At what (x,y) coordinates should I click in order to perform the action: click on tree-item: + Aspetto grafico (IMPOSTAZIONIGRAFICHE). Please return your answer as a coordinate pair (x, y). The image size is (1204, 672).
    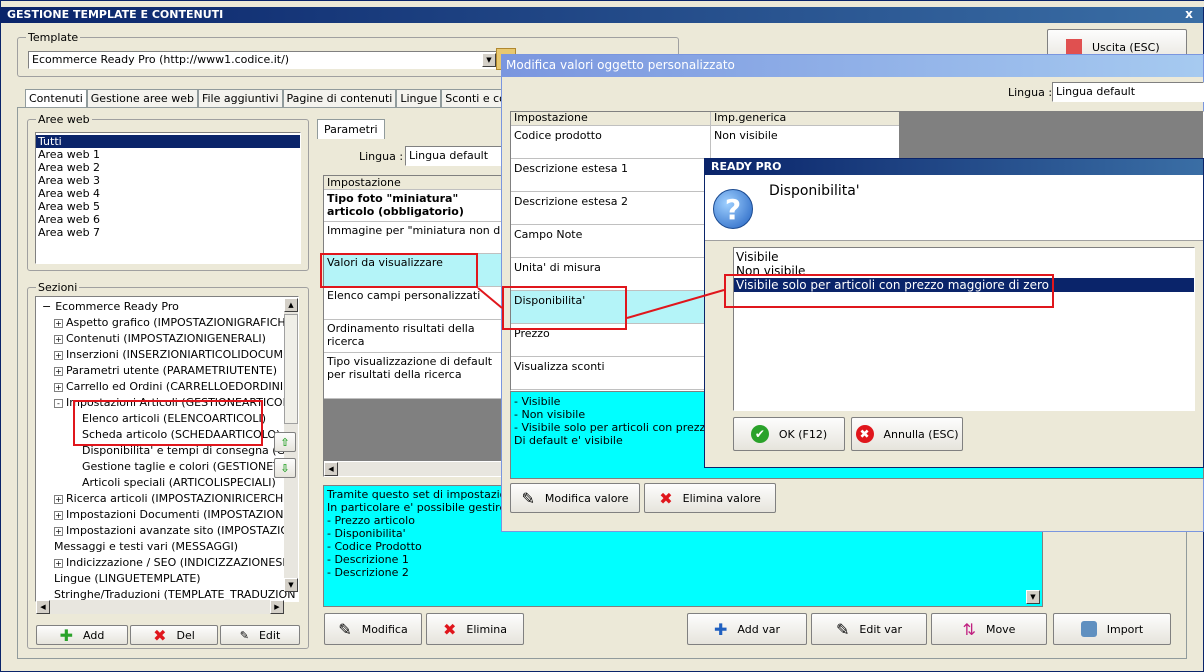
    Looking at the image, I should click on (167, 323).